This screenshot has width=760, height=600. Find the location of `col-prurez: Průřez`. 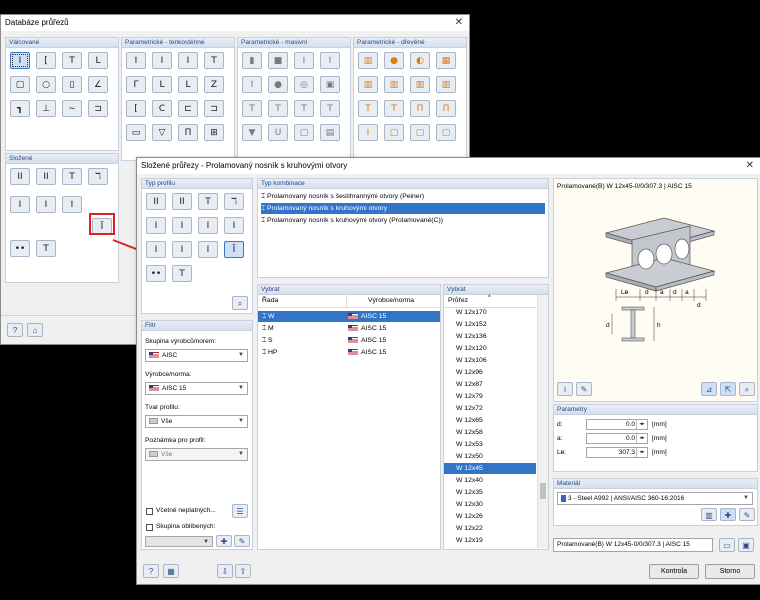

col-prurez: Průřez is located at coordinates (458, 301).